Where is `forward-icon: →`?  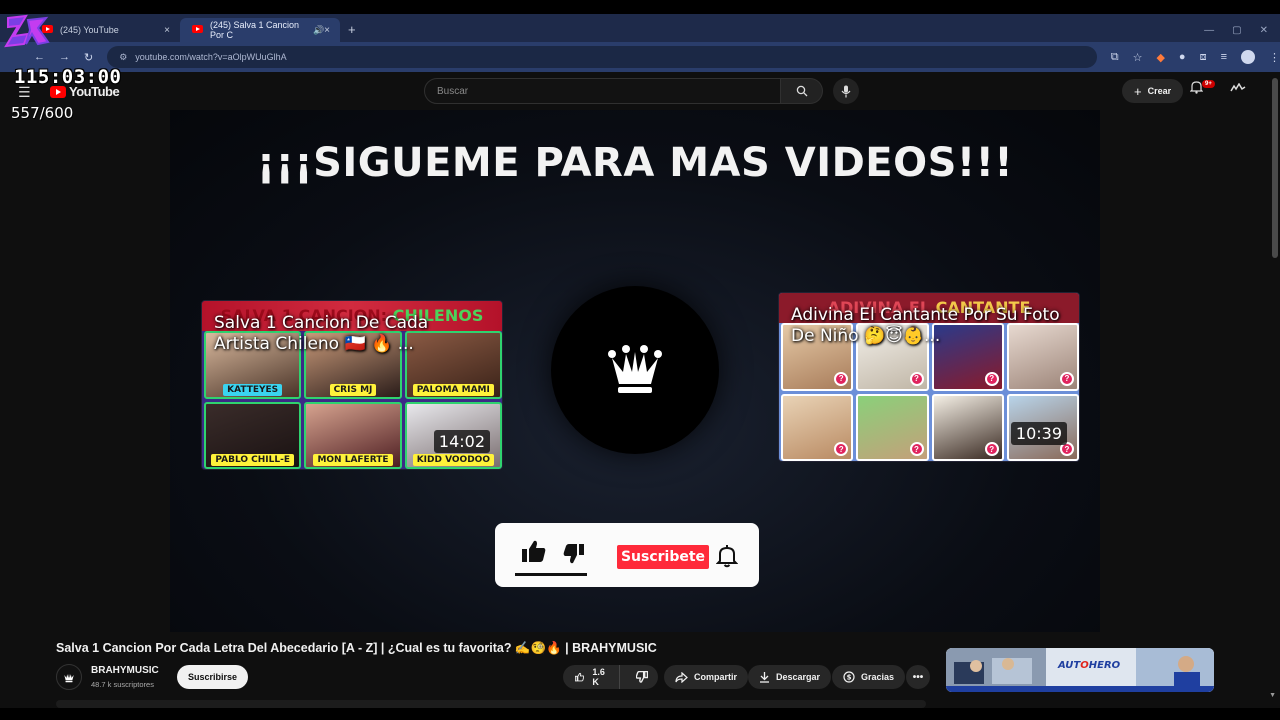
forward-icon: → is located at coordinates (64, 57).